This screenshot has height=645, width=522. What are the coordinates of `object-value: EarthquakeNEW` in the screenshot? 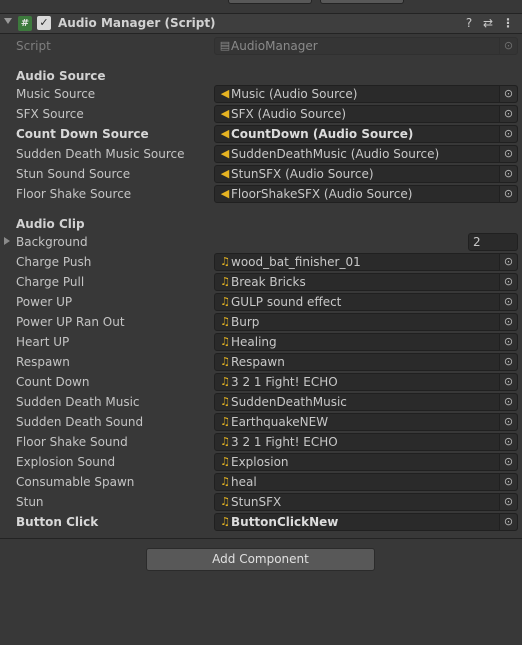 It's located at (280, 422).